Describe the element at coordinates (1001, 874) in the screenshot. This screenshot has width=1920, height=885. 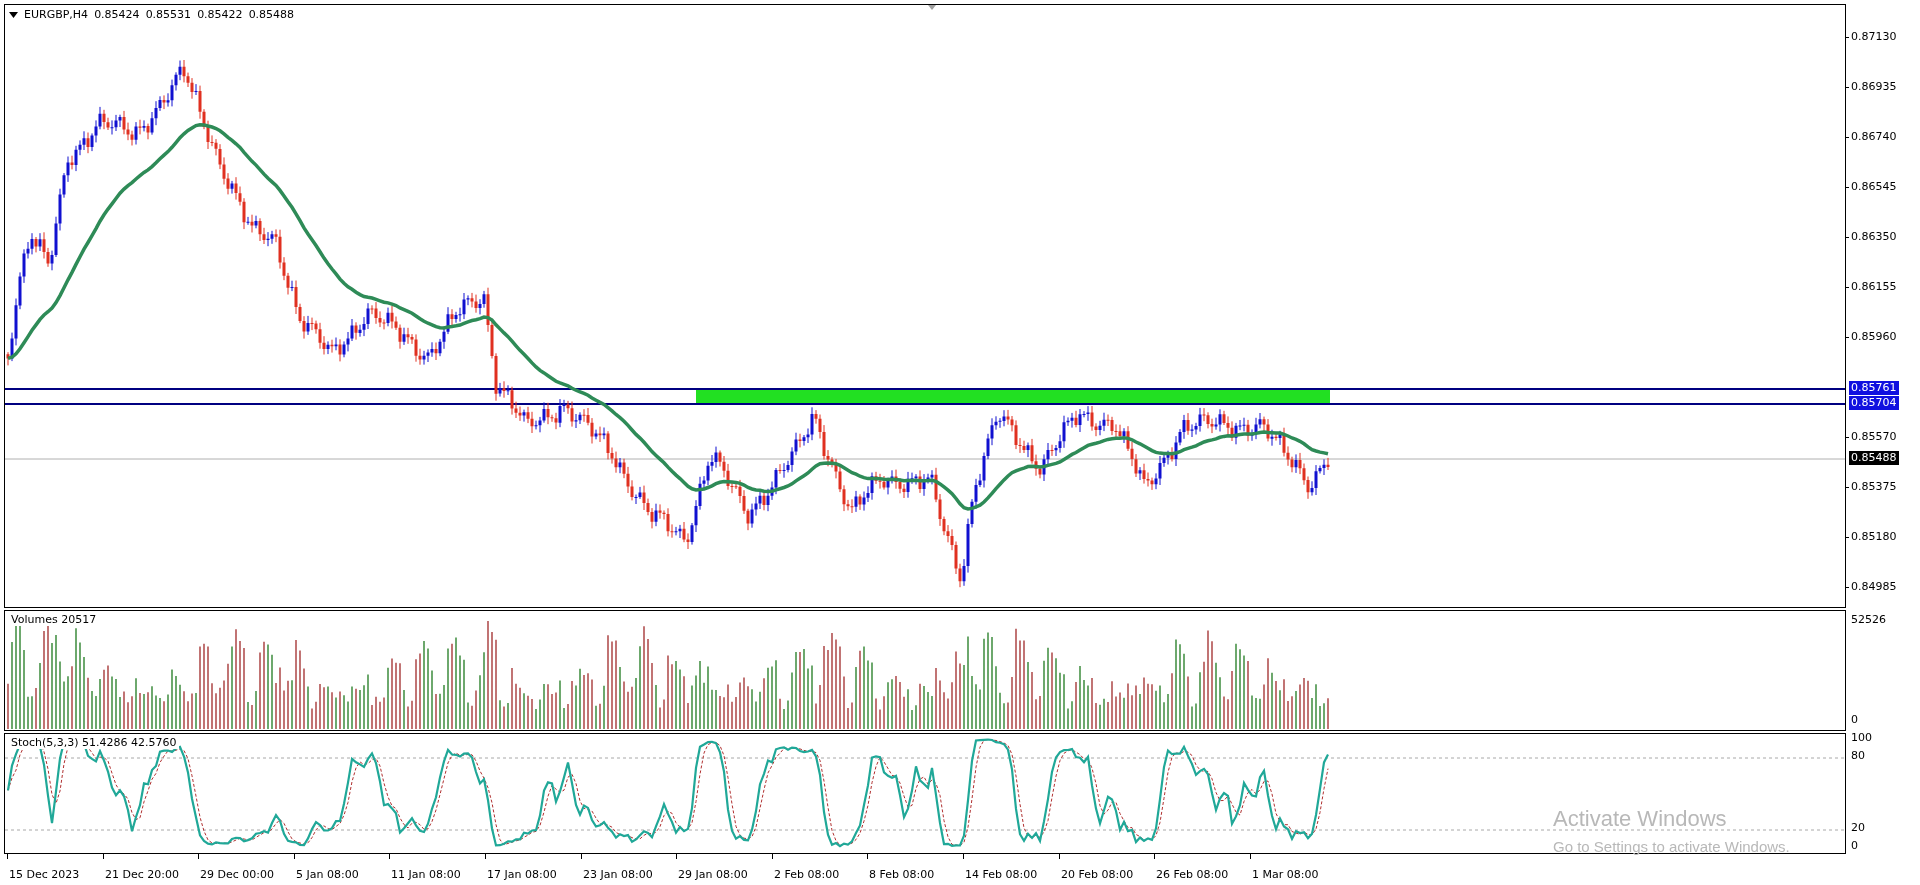
I see `time-axis-label: 14 Feb 08:00` at that location.